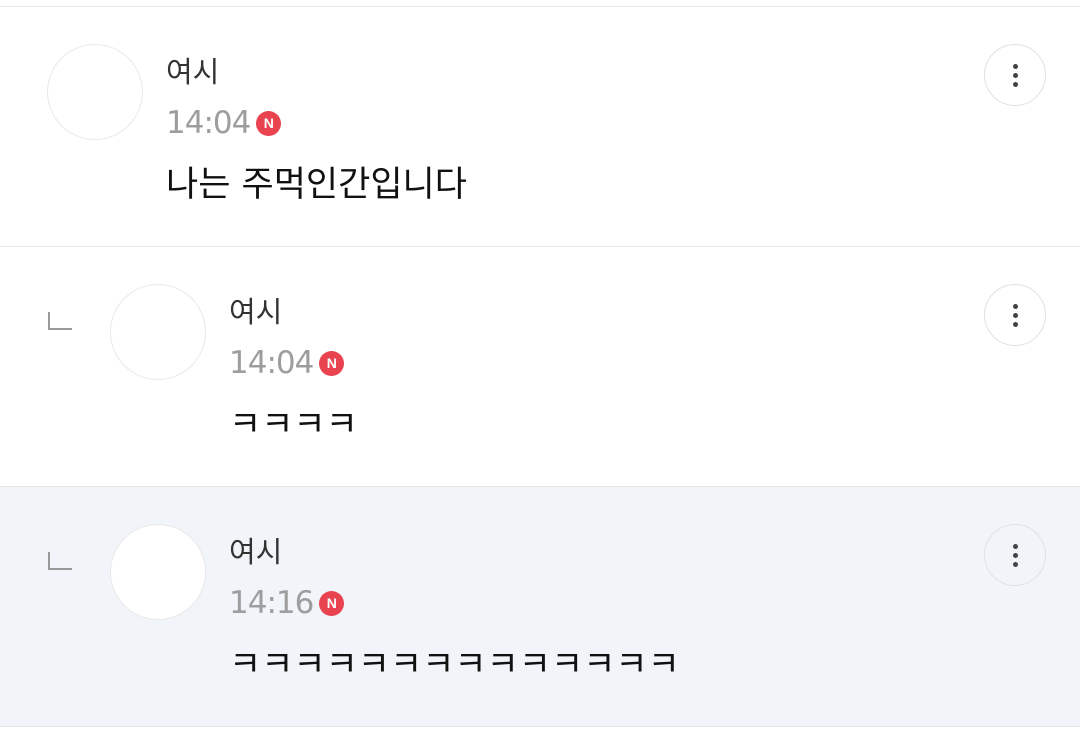 This screenshot has height=736, width=1080. I want to click on comment-text: ㅋㅋㅋㅋ, so click(293, 425).